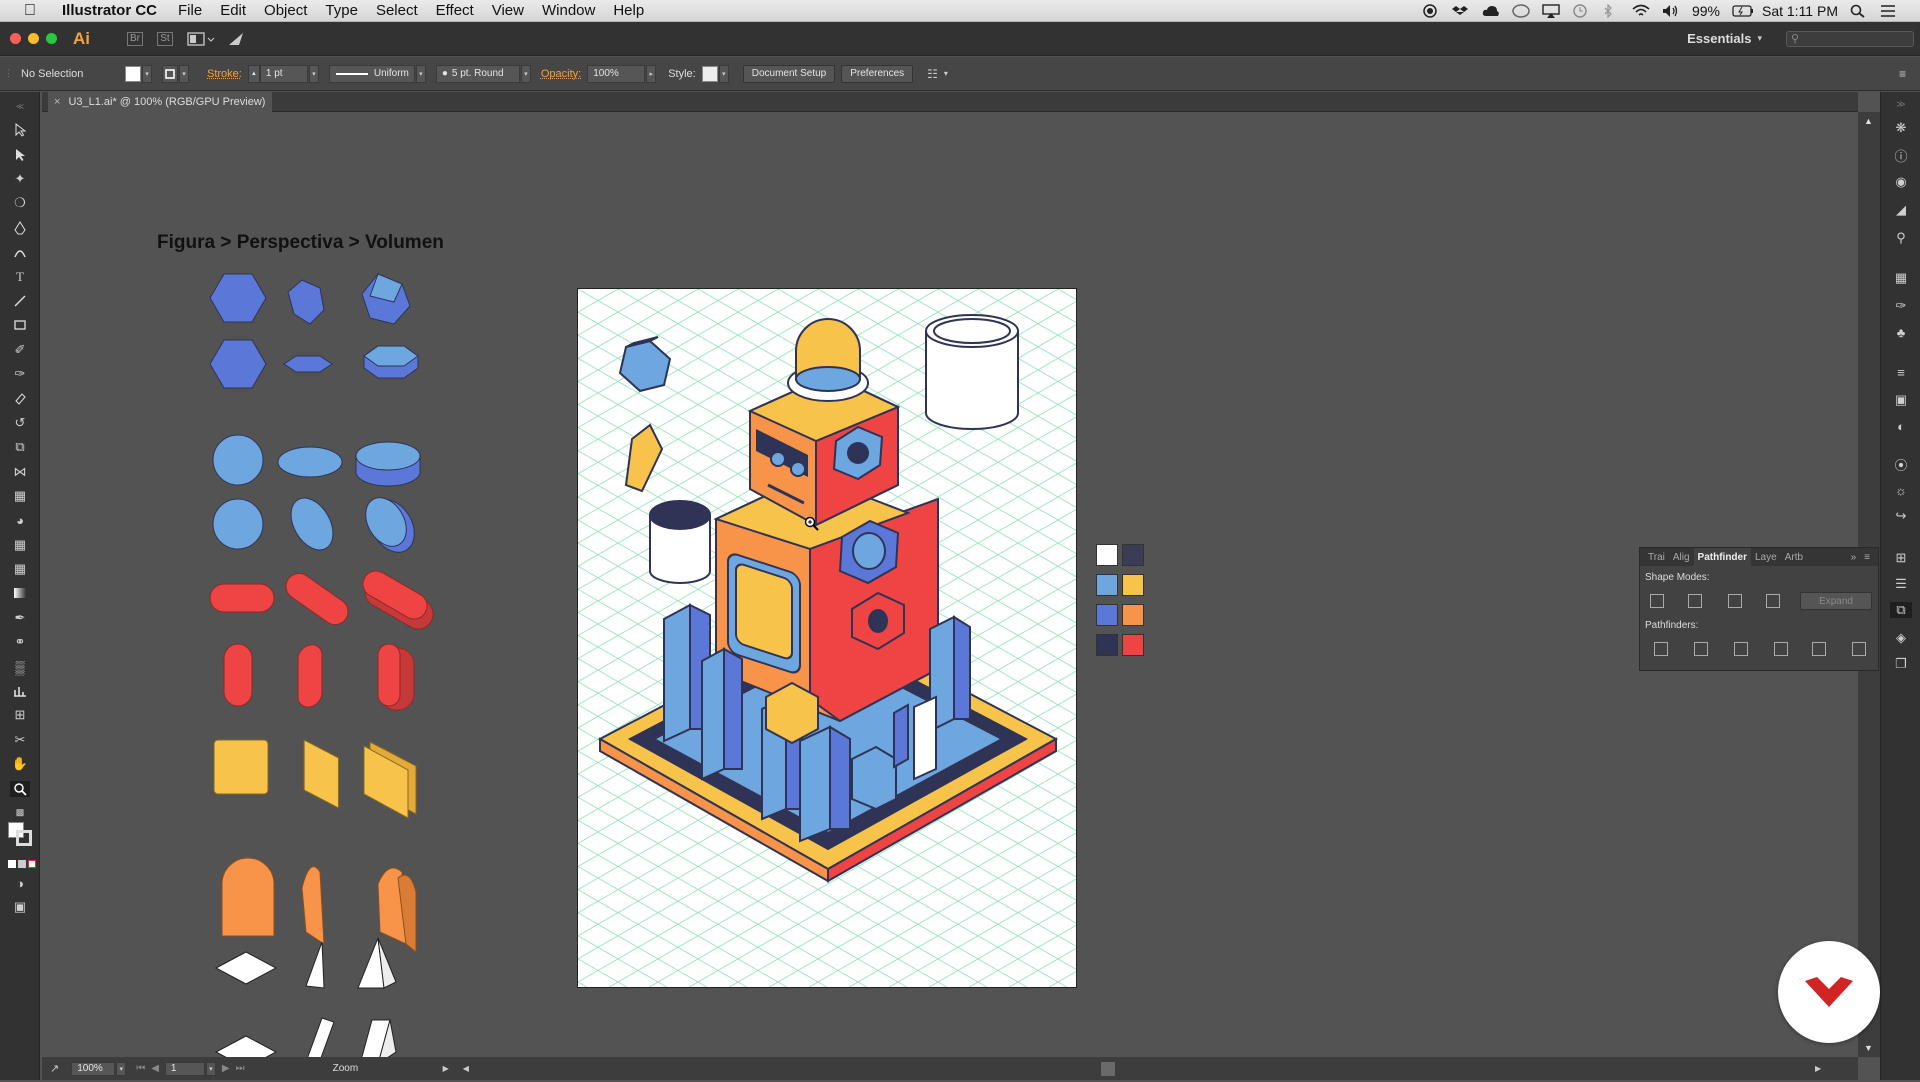 The image size is (1920, 1082). Describe the element at coordinates (20, 228) in the screenshot. I see `pen-tool-icon` at that location.